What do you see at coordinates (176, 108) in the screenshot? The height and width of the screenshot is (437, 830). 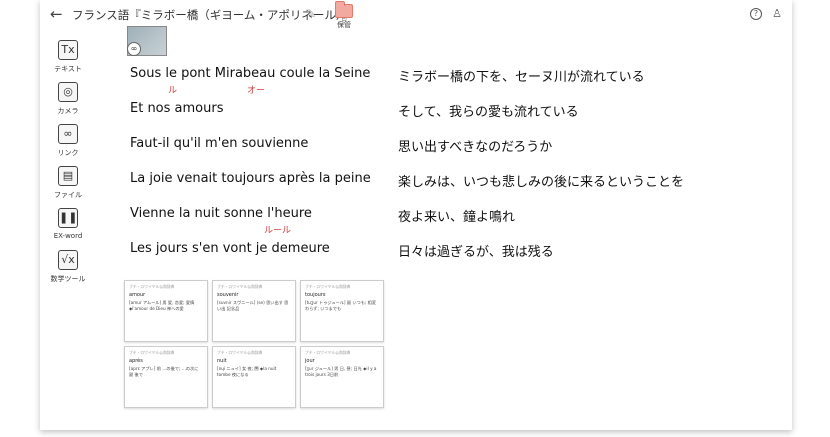 I see `french-line: Et nos amours` at bounding box center [176, 108].